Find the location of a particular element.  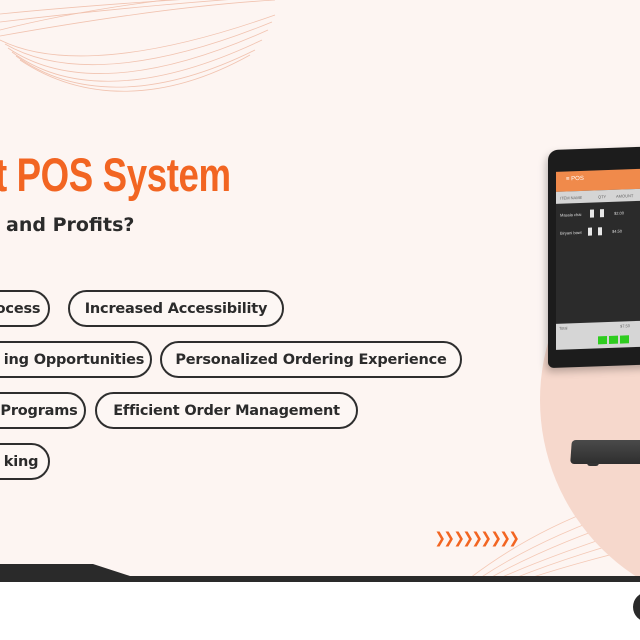

feature-label: ocess is located at coordinates (20, 308).